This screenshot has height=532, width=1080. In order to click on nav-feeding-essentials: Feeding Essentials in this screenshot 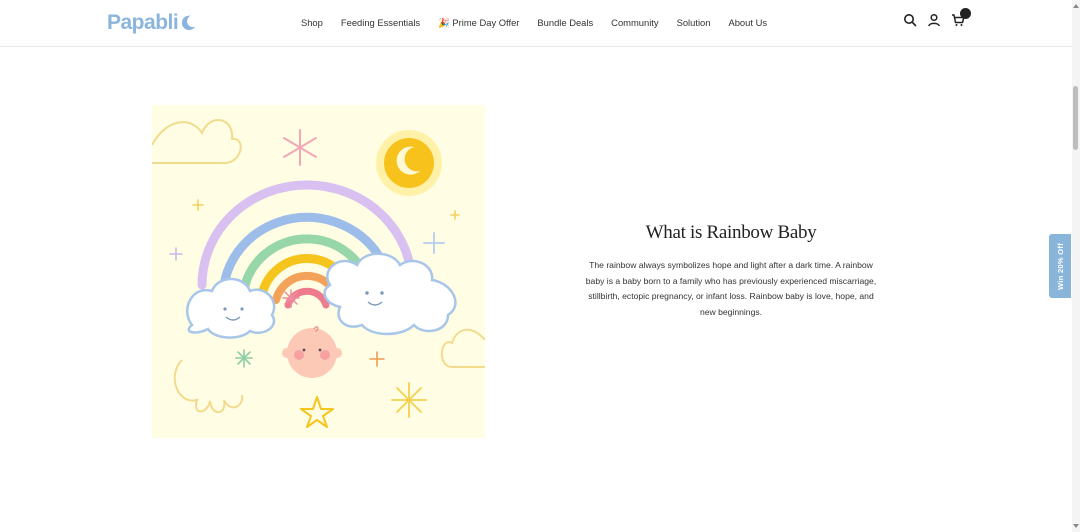, I will do `click(380, 23)`.